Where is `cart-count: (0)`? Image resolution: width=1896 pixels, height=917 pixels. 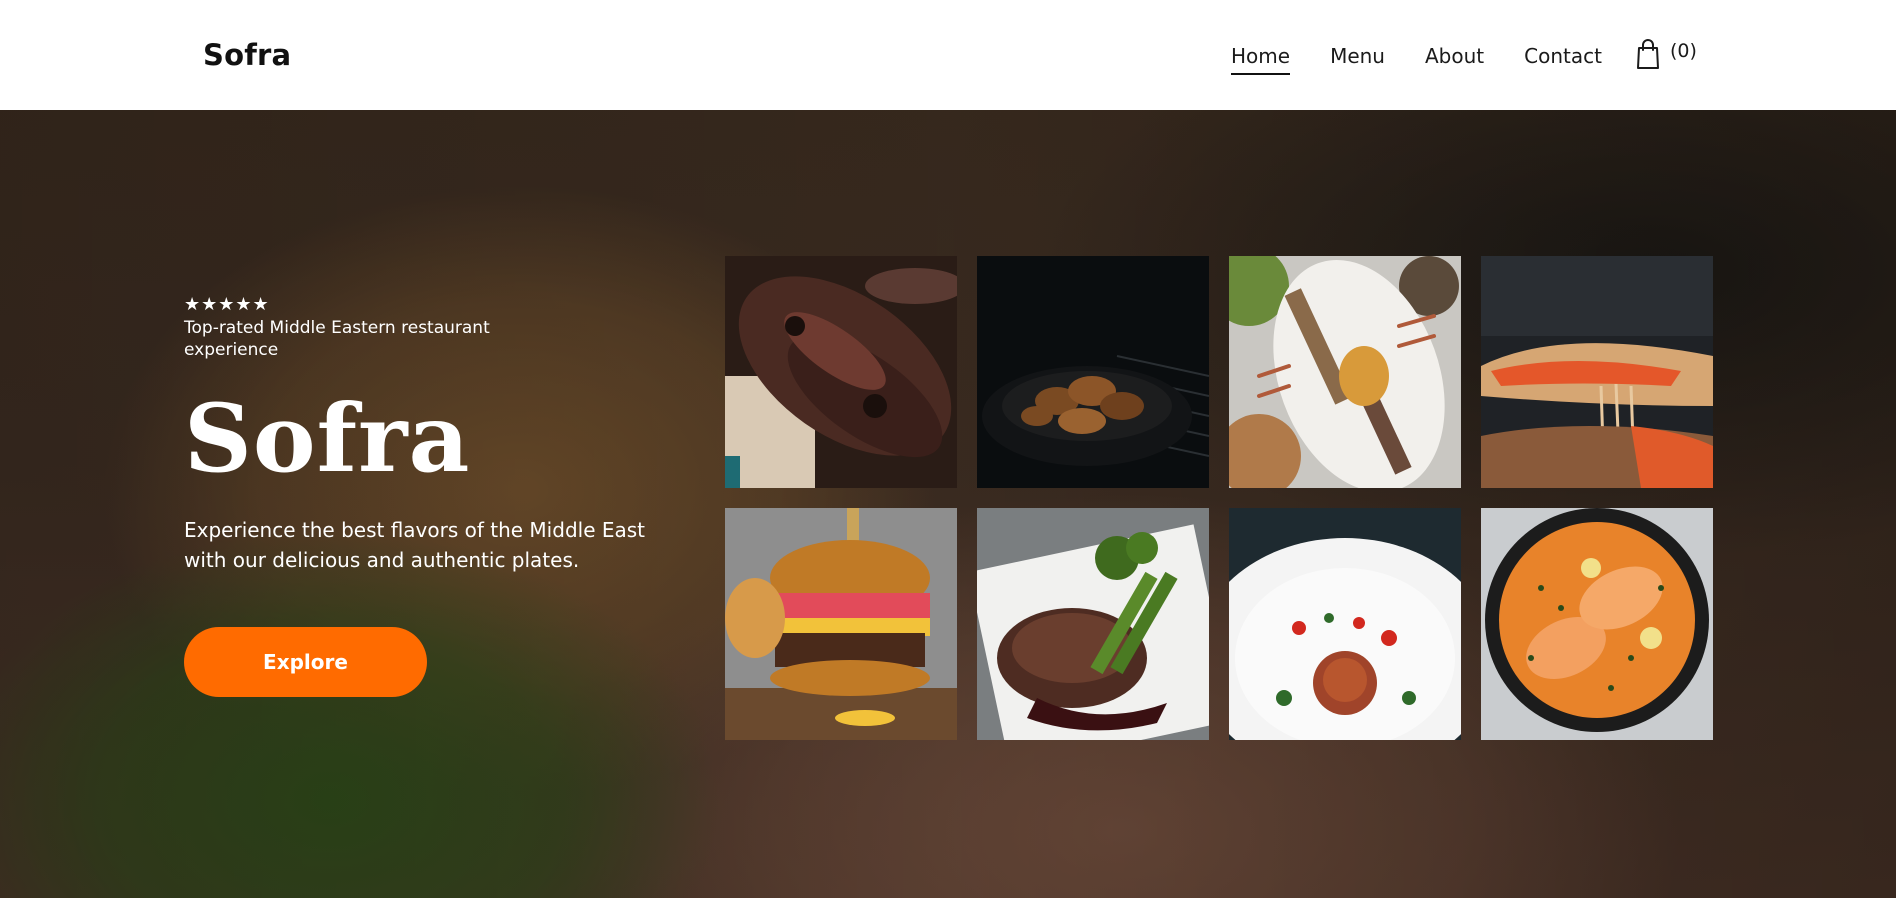
cart-count: (0) is located at coordinates (1683, 51).